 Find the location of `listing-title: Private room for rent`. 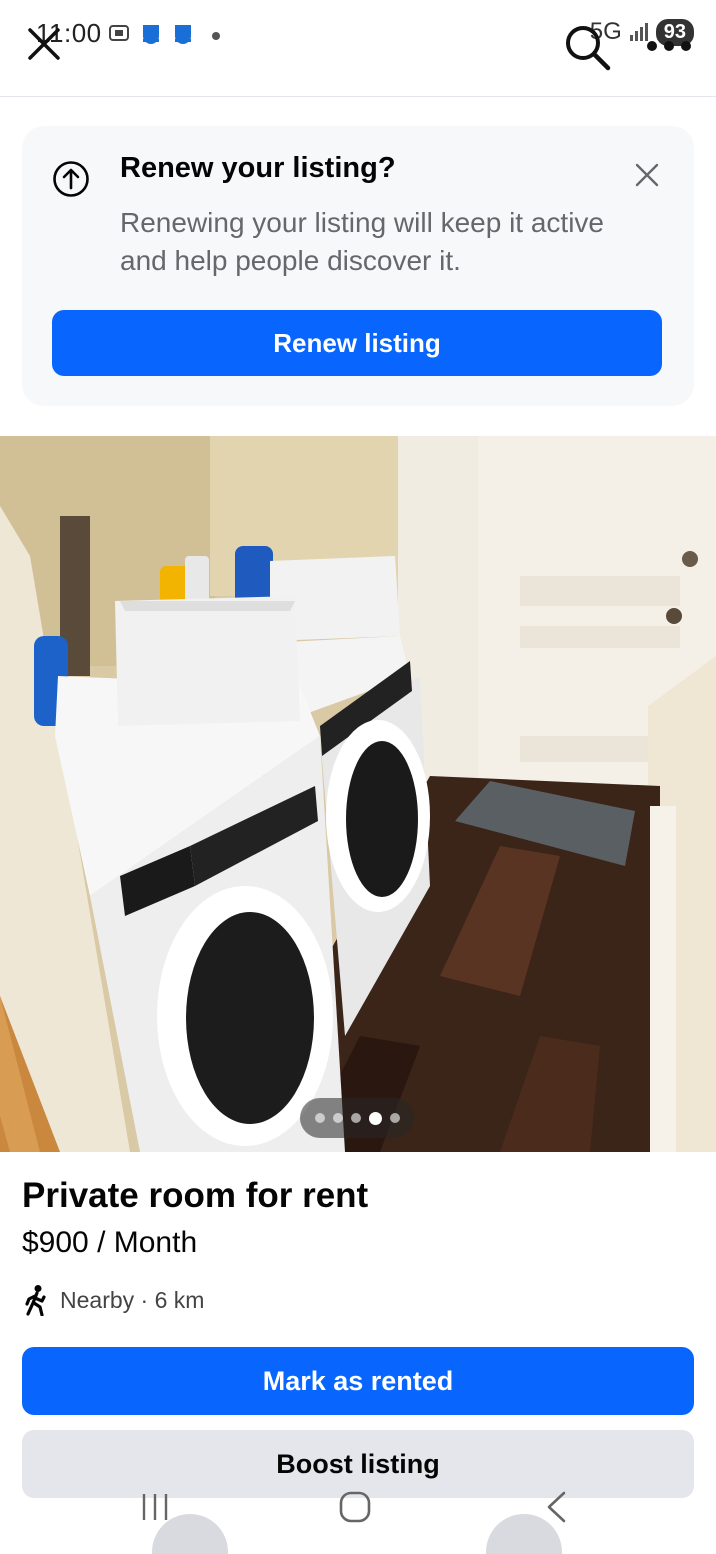

listing-title: Private room for rent is located at coordinates (195, 1195).